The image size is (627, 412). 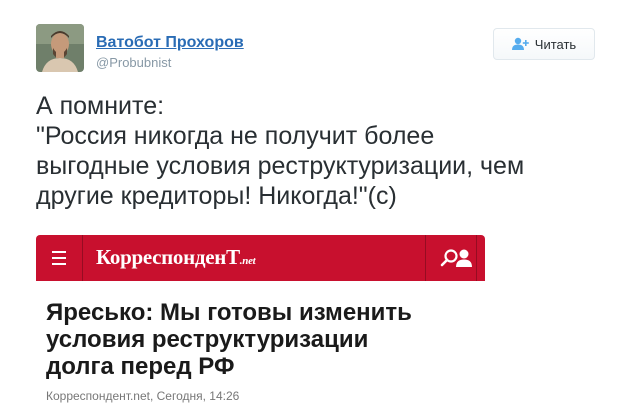 What do you see at coordinates (143, 396) in the screenshot?
I see `article-meta: Корреспондент.net, Сегодня, 14:26` at bounding box center [143, 396].